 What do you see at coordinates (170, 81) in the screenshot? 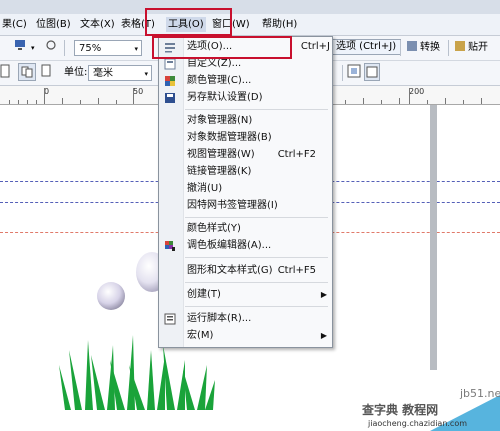
I see `color-management-icon` at bounding box center [170, 81].